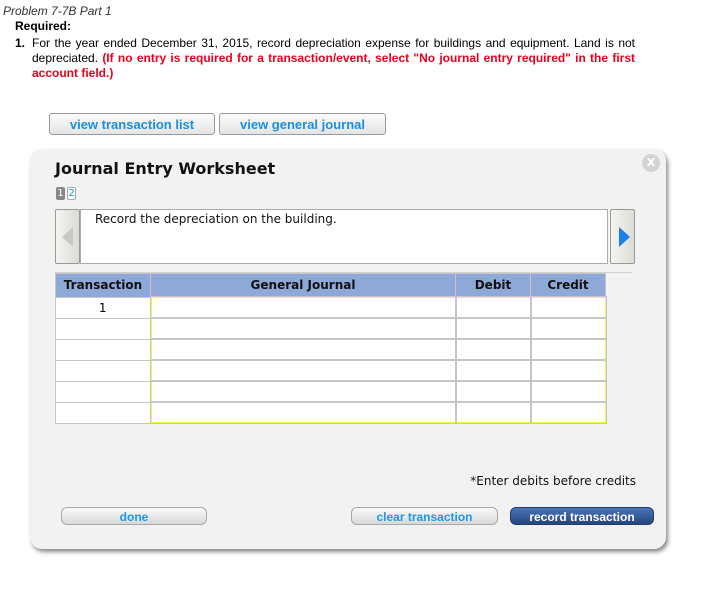  Describe the element at coordinates (651, 163) in the screenshot. I see `close-icon: X` at that location.